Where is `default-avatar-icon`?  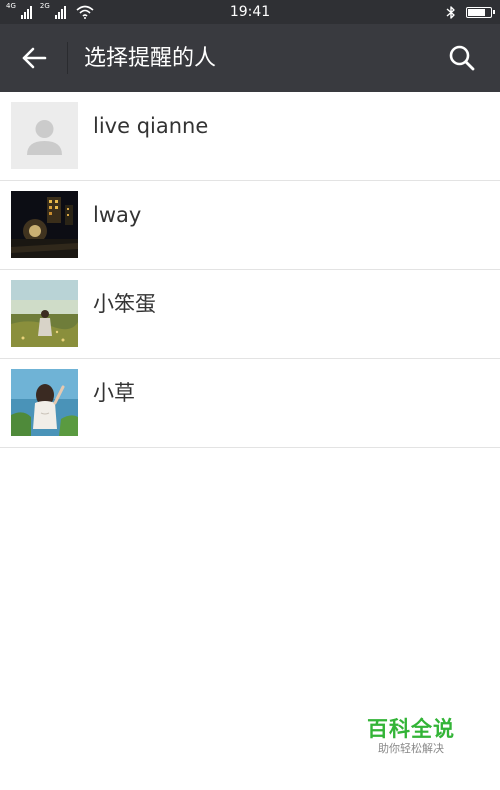 default-avatar-icon is located at coordinates (44, 135).